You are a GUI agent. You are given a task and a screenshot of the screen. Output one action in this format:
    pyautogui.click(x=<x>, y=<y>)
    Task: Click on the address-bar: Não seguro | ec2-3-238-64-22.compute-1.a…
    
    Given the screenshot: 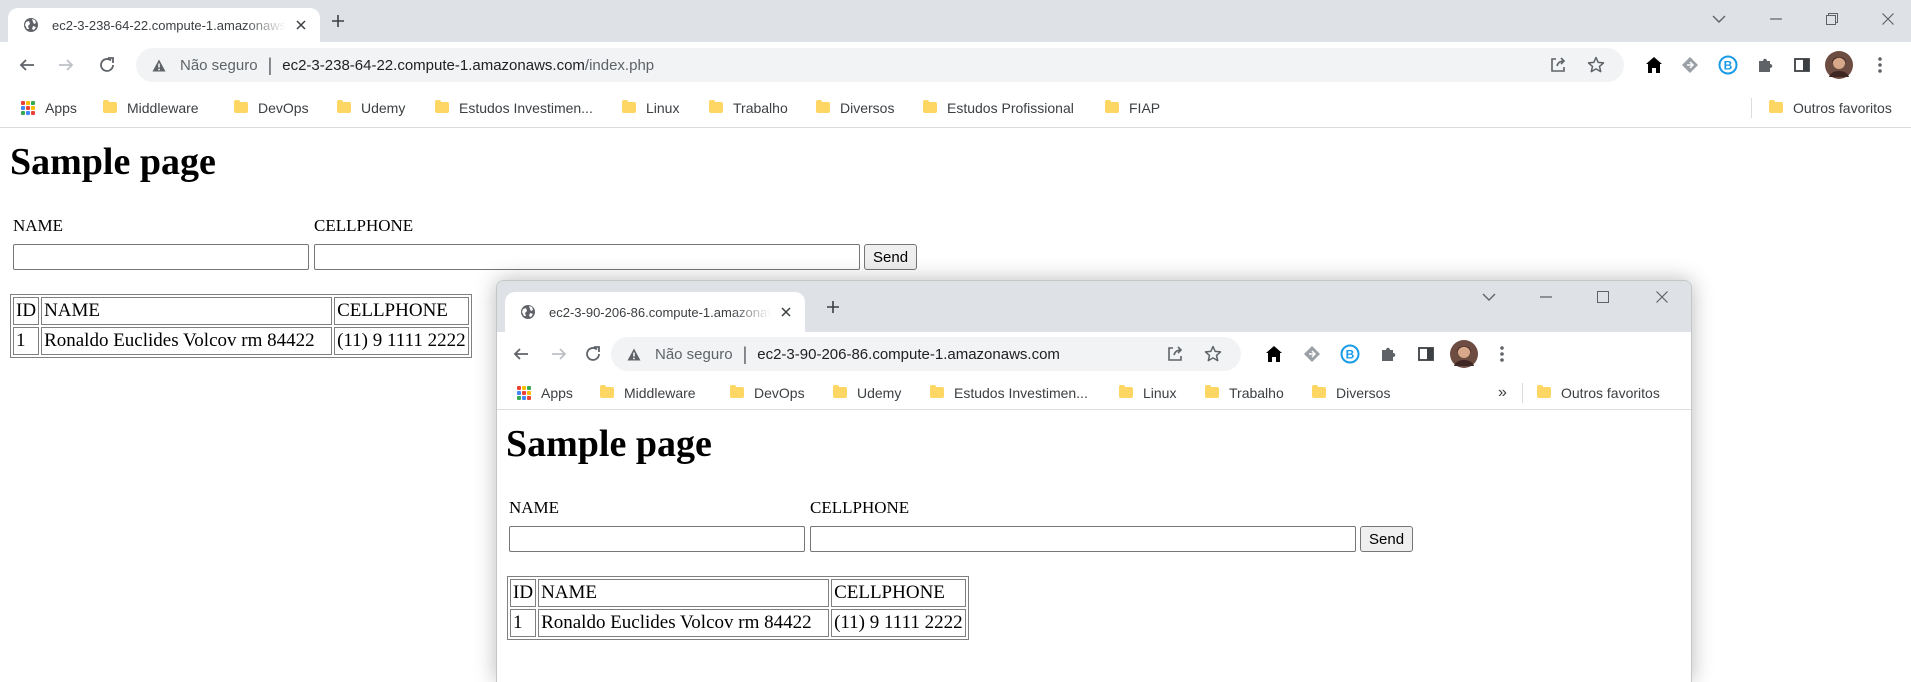 What is the action you would take?
    pyautogui.click(x=880, y=65)
    